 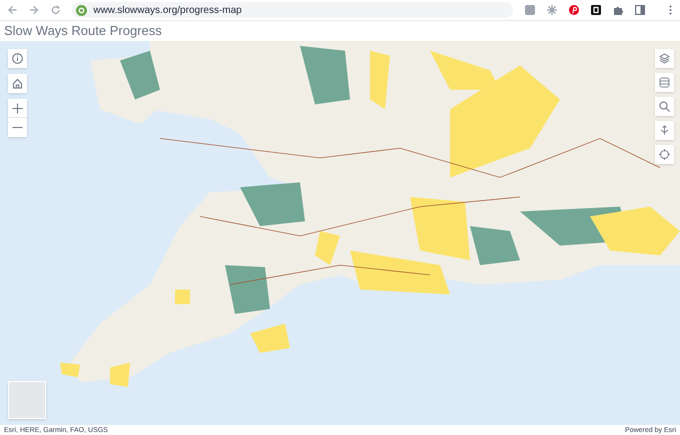 What do you see at coordinates (640, 10) in the screenshot?
I see `sidebar-icon` at bounding box center [640, 10].